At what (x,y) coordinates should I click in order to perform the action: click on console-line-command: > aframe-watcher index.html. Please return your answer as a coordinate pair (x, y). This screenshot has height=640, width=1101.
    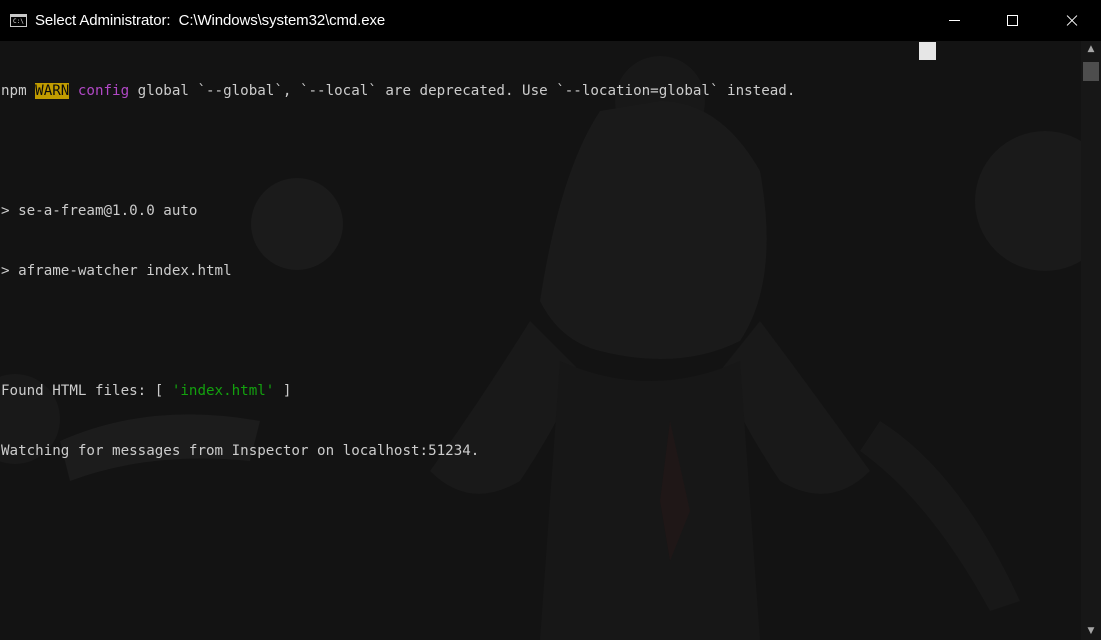
    Looking at the image, I should click on (116, 271).